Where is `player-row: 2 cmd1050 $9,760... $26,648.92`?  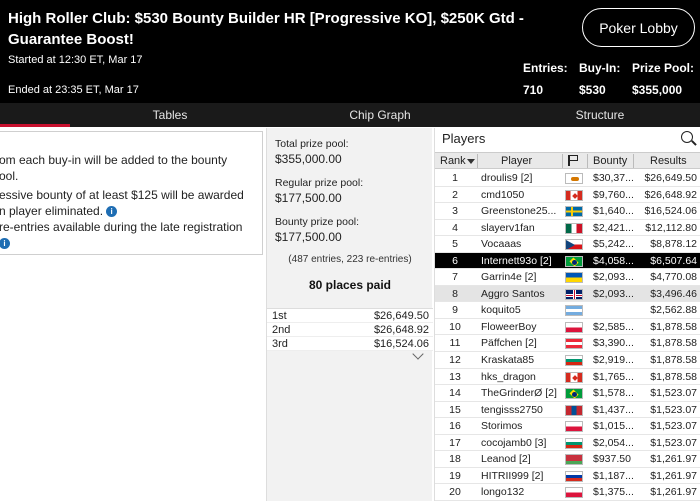
player-row: 2 cmd1050 $9,760... $26,648.92 is located at coordinates (567, 195).